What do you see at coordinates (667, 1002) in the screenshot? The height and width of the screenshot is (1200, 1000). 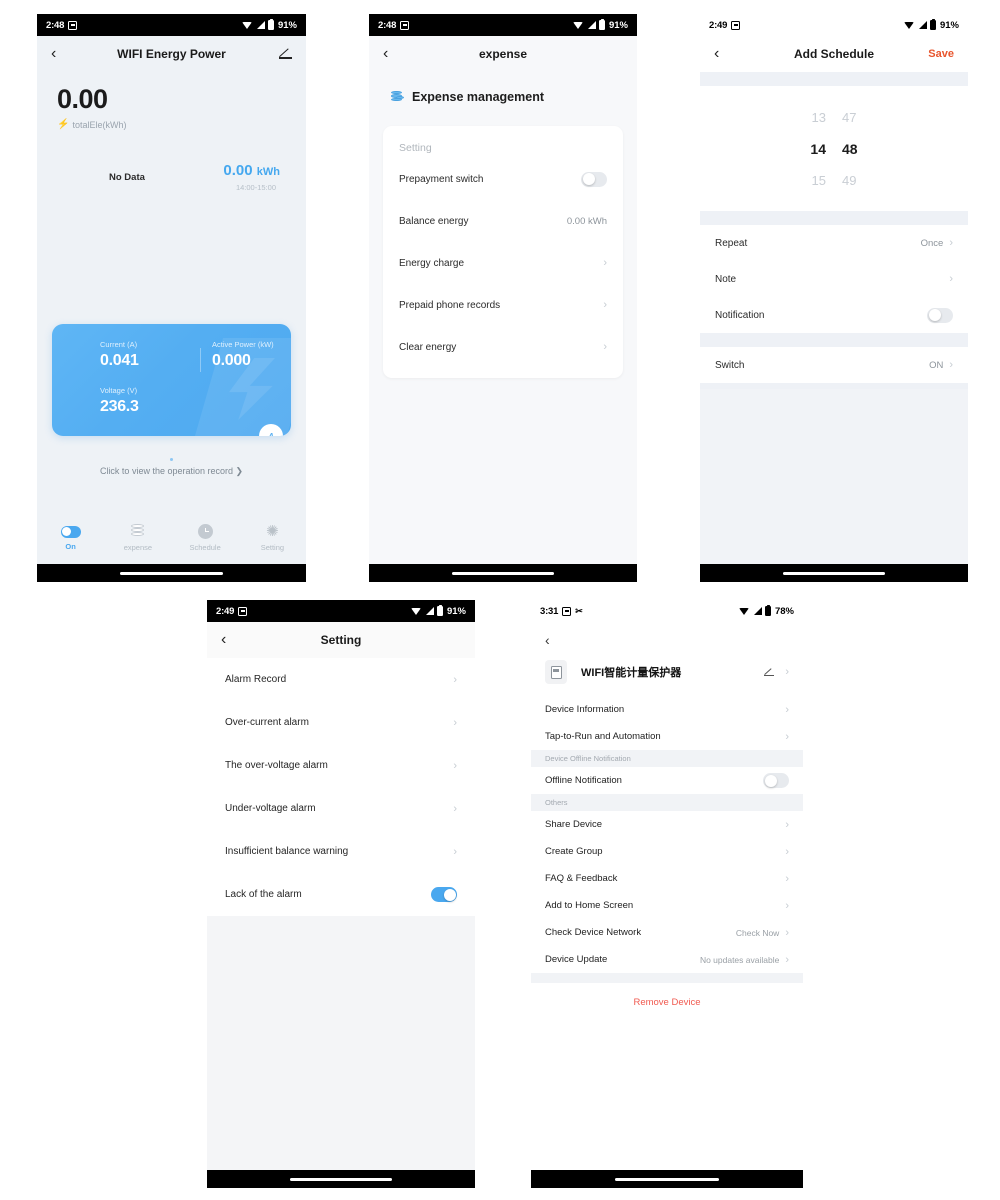 I see `remove-device-button: Remove Device` at bounding box center [667, 1002].